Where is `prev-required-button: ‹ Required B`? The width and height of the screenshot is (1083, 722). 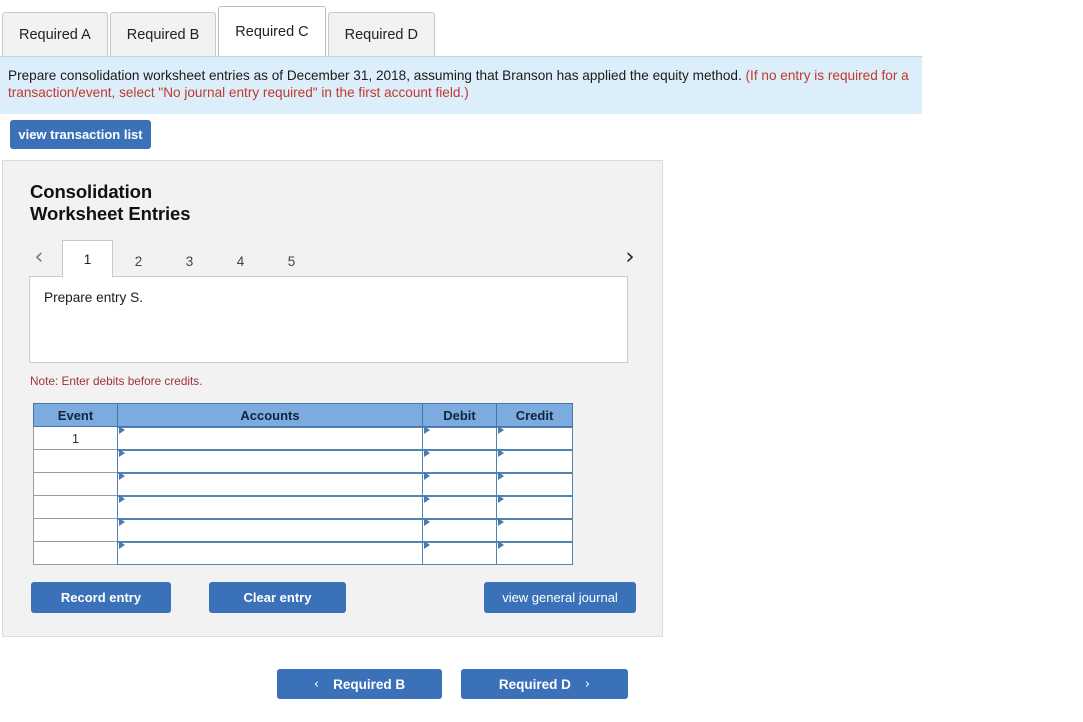 prev-required-button: ‹ Required B is located at coordinates (359, 684).